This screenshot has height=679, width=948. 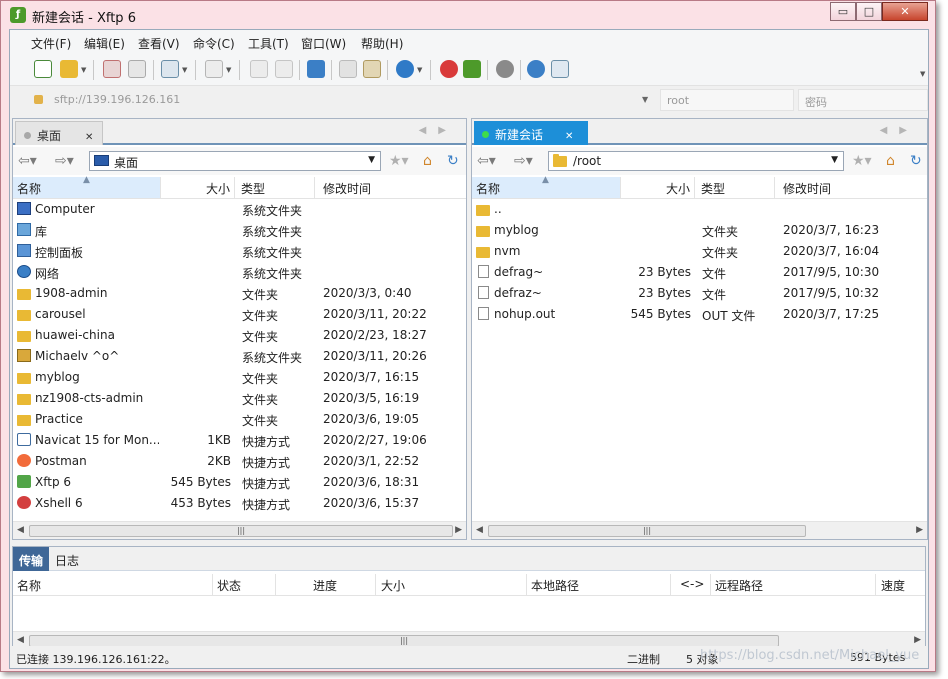 I want to click on menu-view: 查看(V), so click(x=159, y=43).